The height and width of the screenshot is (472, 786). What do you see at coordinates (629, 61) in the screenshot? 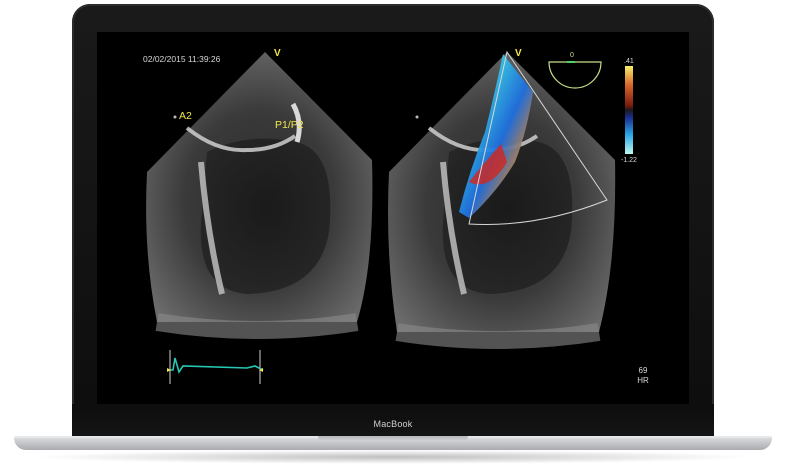
I see `color-scale-top: .41` at bounding box center [629, 61].